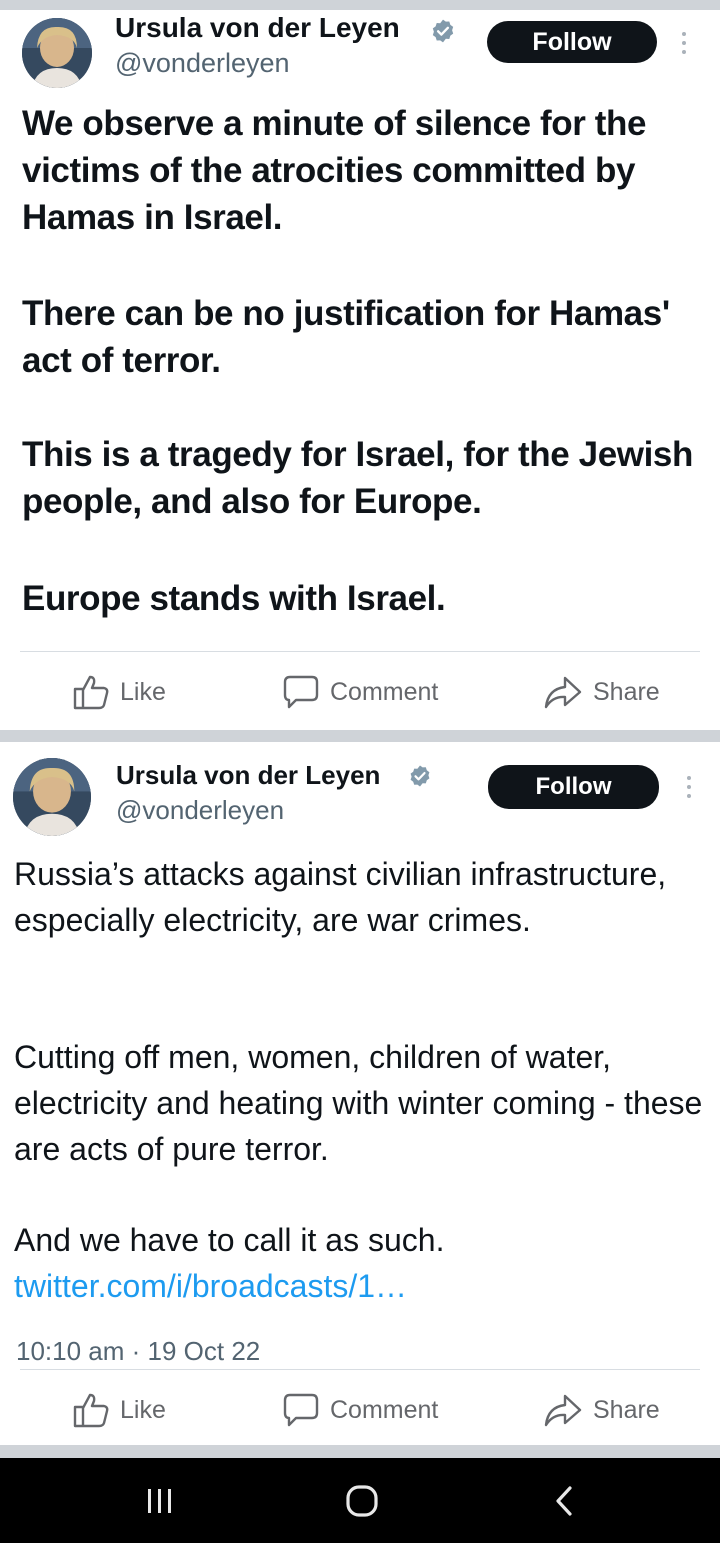 The height and width of the screenshot is (1543, 720). I want to click on back-icon, so click(564, 1500).